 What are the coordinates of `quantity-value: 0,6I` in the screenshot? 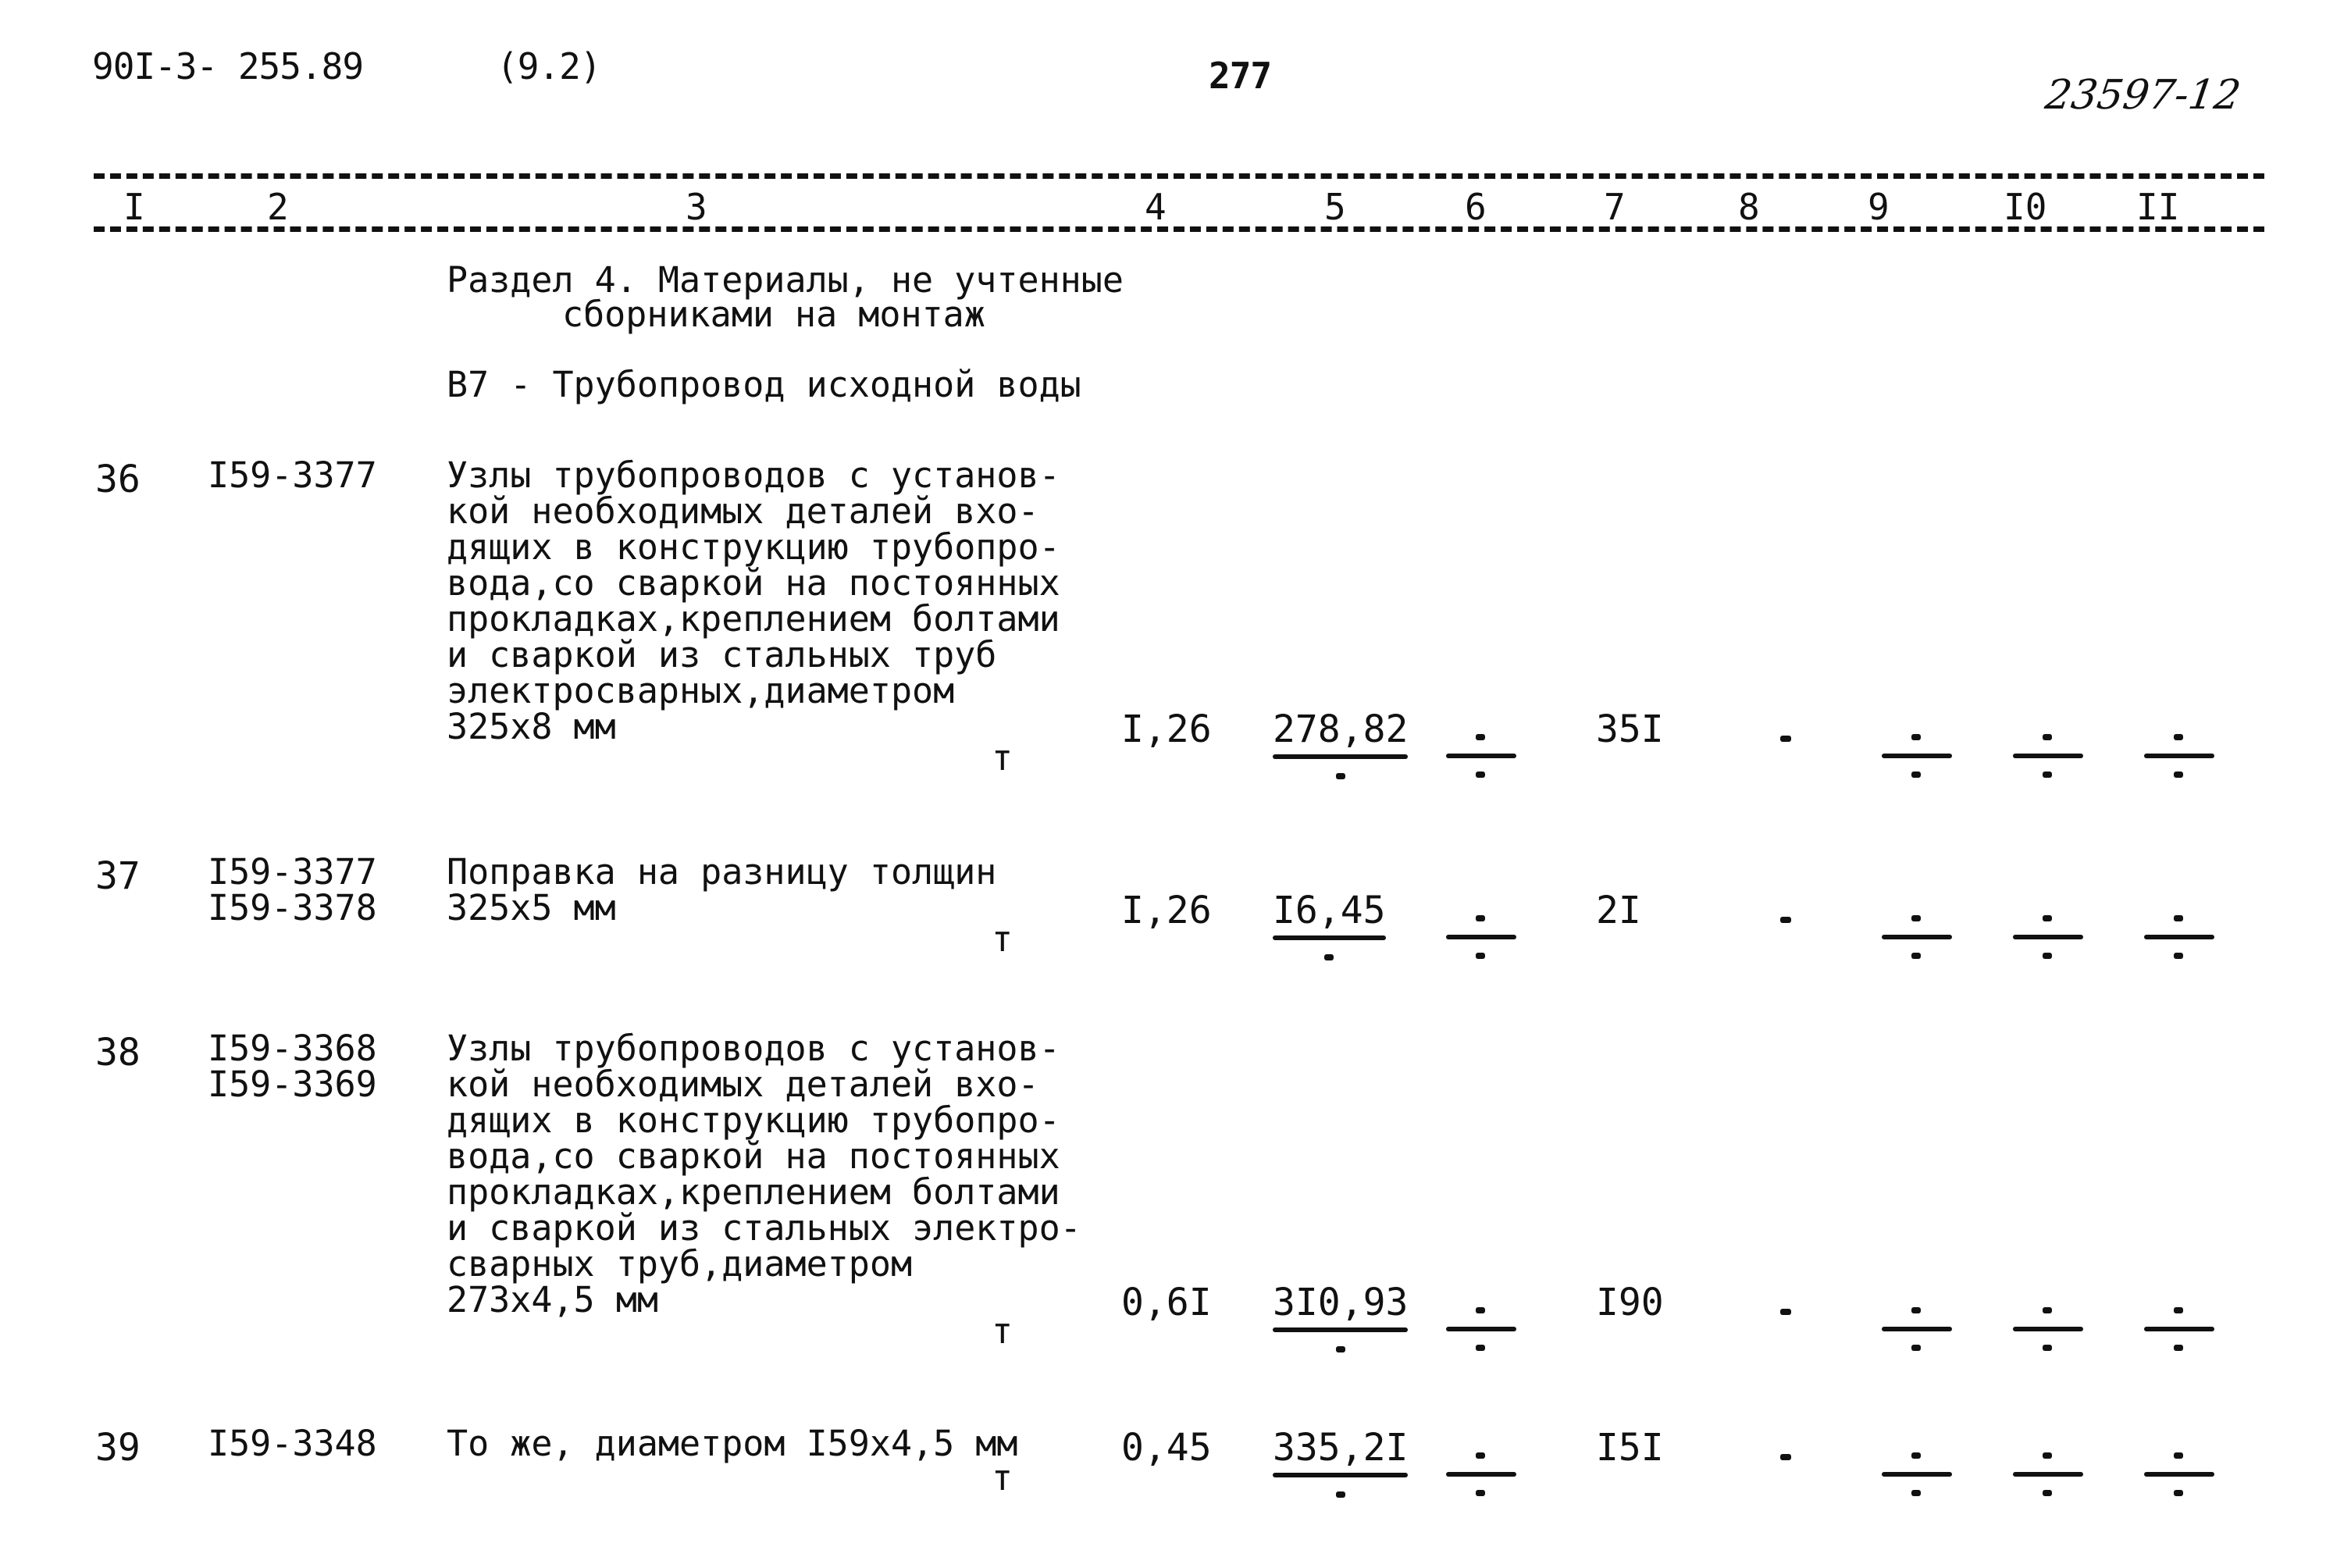 It's located at (1166, 1302).